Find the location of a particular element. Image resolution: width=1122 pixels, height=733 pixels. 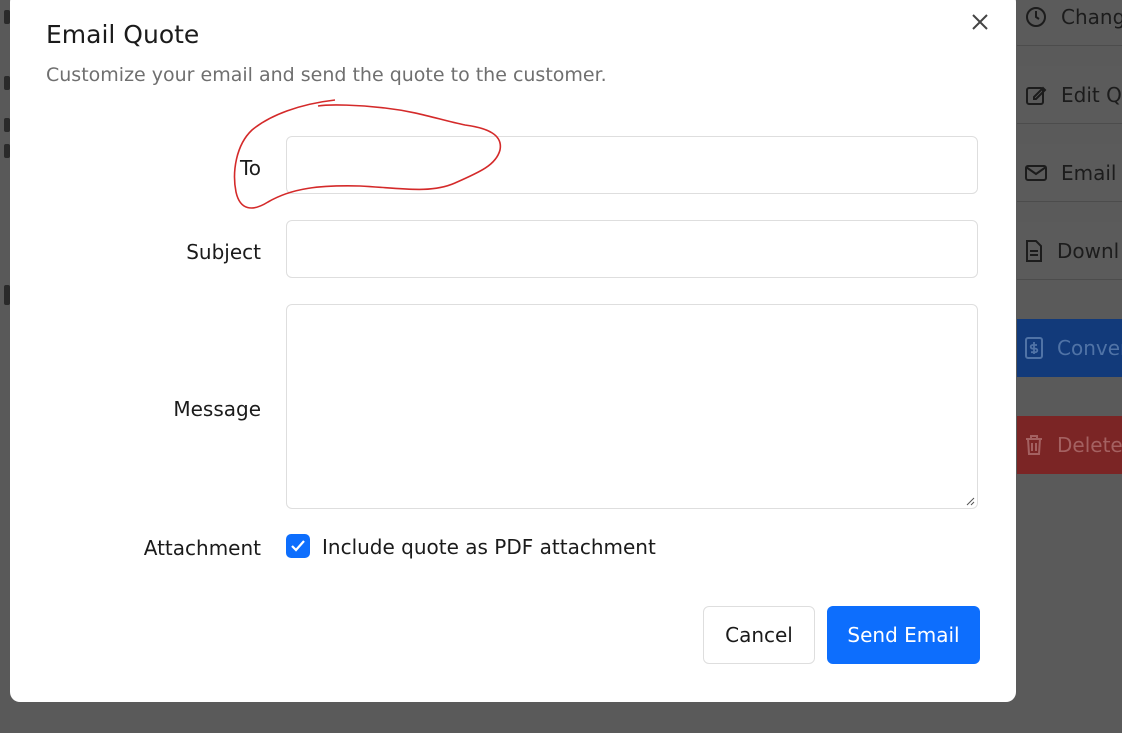

close-button is located at coordinates (980, 22).